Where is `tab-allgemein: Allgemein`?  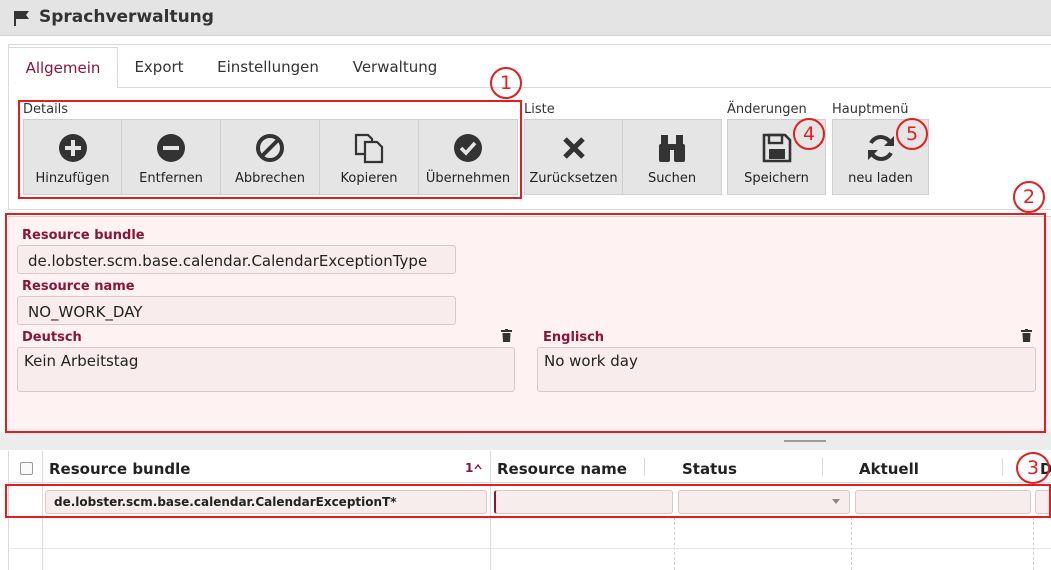
tab-allgemein: Allgemein is located at coordinates (63, 67).